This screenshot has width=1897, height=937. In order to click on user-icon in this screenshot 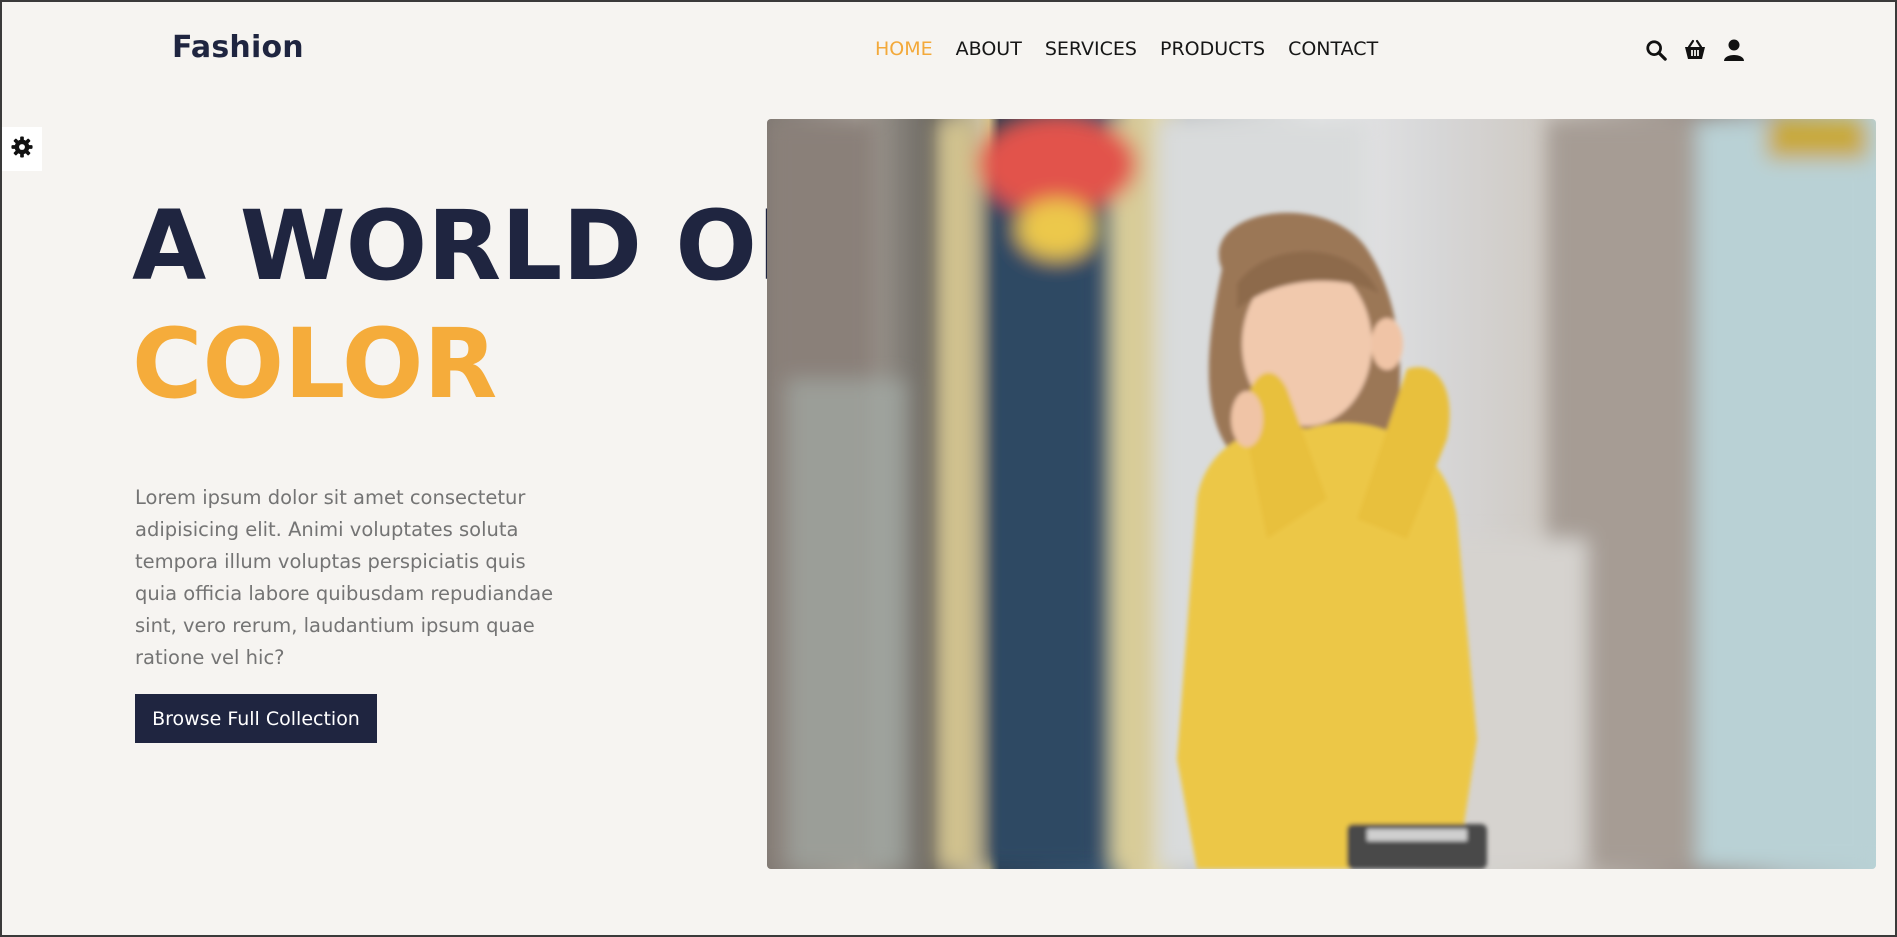, I will do `click(1734, 50)`.